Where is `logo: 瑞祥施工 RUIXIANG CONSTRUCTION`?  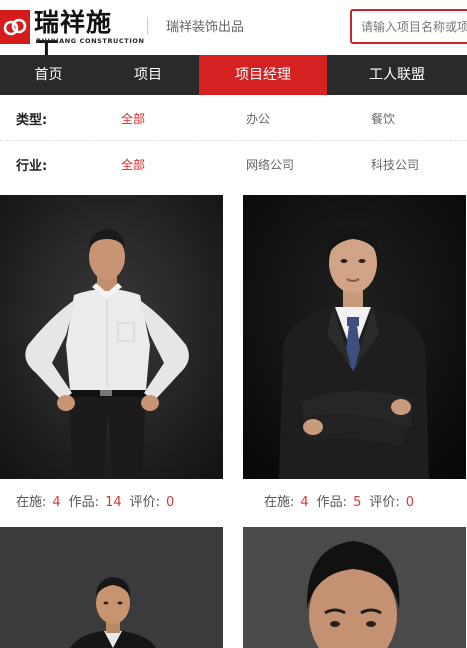
logo: 瑞祥施工 RUIXIANG CONSTRUCTION is located at coordinates (72, 37).